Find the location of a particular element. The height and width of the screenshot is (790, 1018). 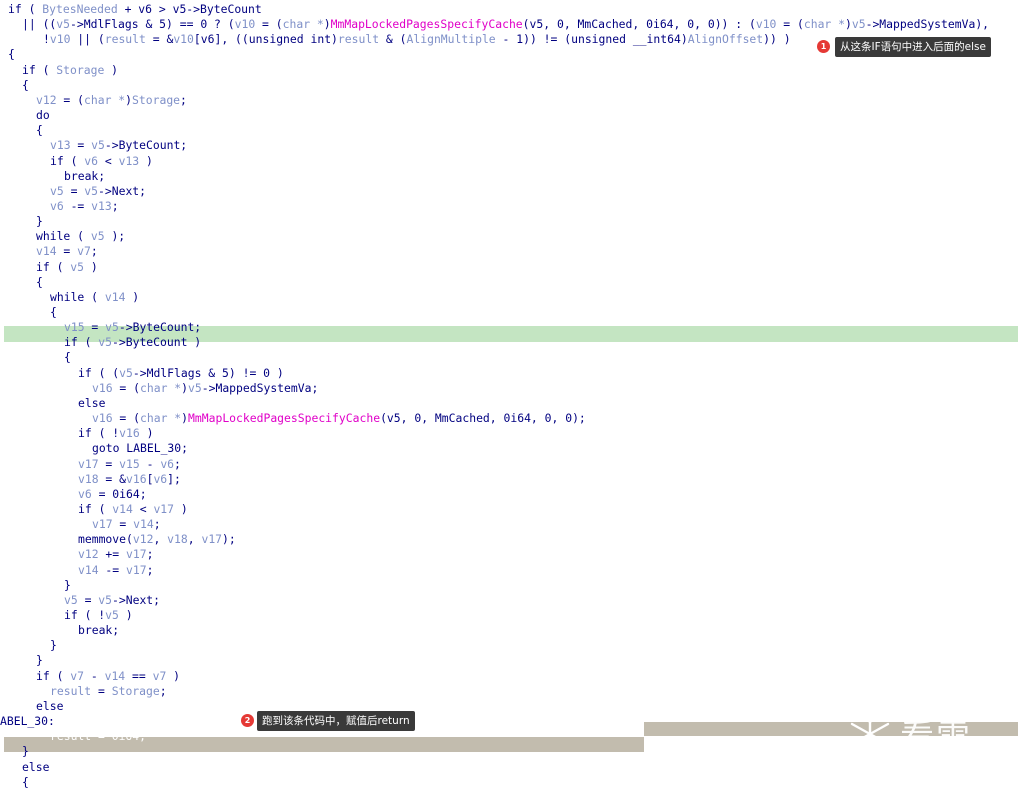

code-line: if ( BytesNeeded + v6 > v5->ByteCount is located at coordinates (509, 9).